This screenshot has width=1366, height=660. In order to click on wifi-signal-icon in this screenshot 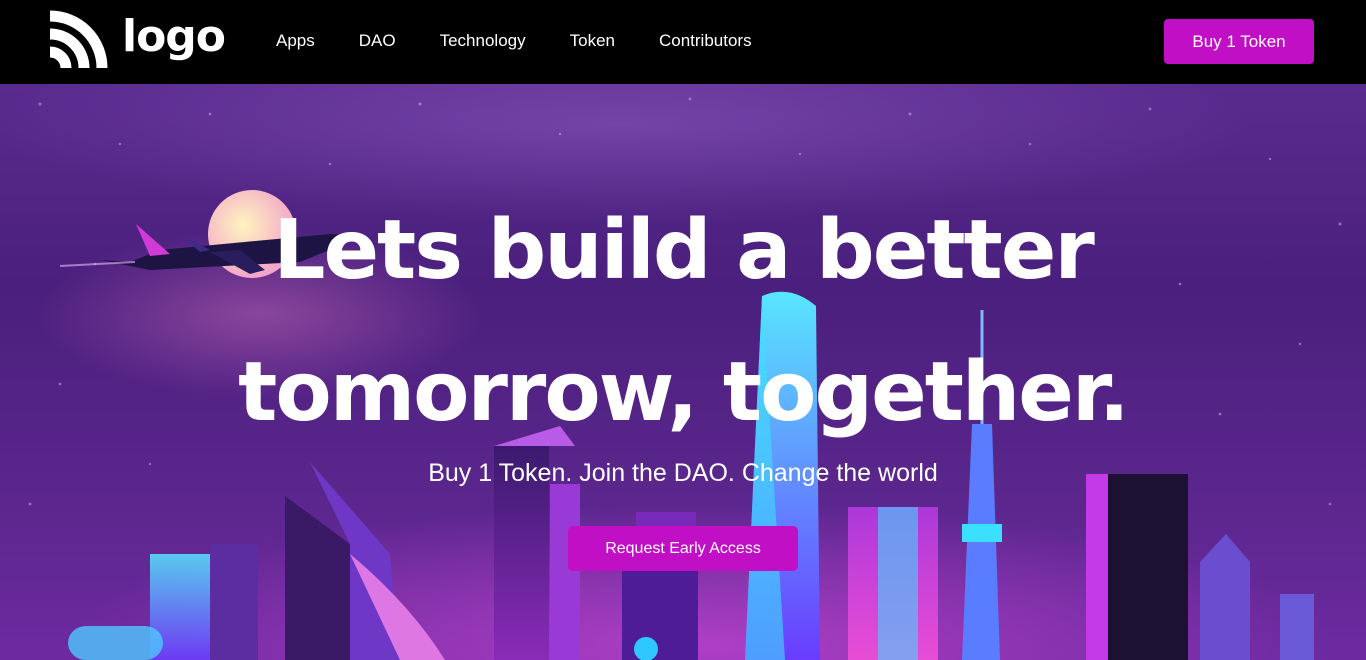, I will do `click(79, 39)`.